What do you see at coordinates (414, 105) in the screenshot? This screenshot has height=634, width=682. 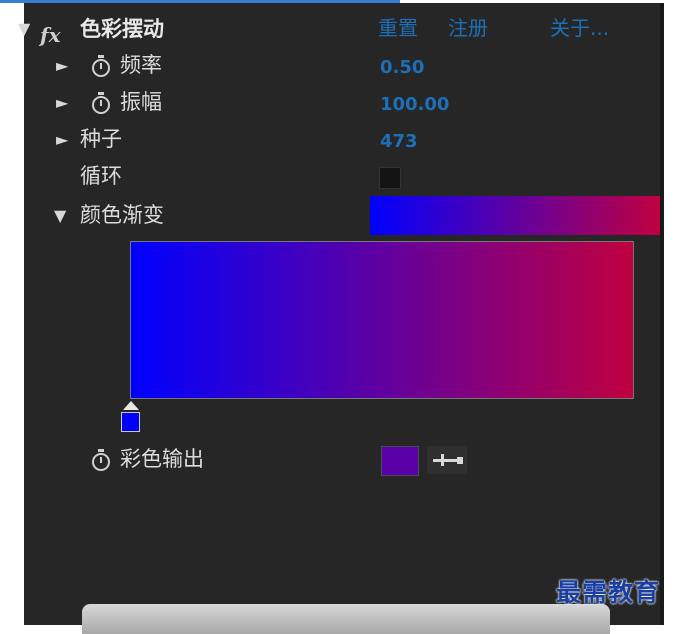 I see `amplitude-value: 100.00` at bounding box center [414, 105].